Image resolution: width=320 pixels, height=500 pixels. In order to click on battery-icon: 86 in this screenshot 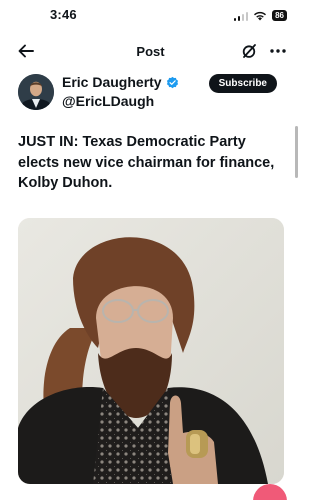, I will do `click(279, 15)`.